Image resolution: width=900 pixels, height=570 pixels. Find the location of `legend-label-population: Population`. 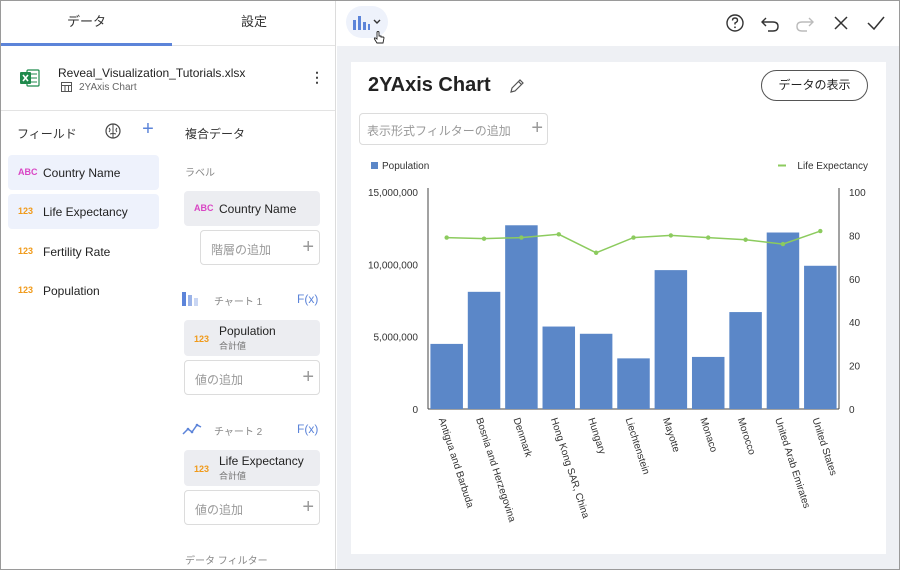

legend-label-population: Population is located at coordinates (405, 166).